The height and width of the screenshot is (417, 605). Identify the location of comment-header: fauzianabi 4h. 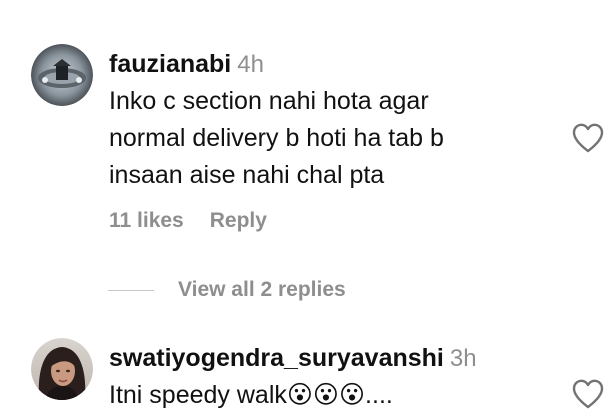
(186, 64).